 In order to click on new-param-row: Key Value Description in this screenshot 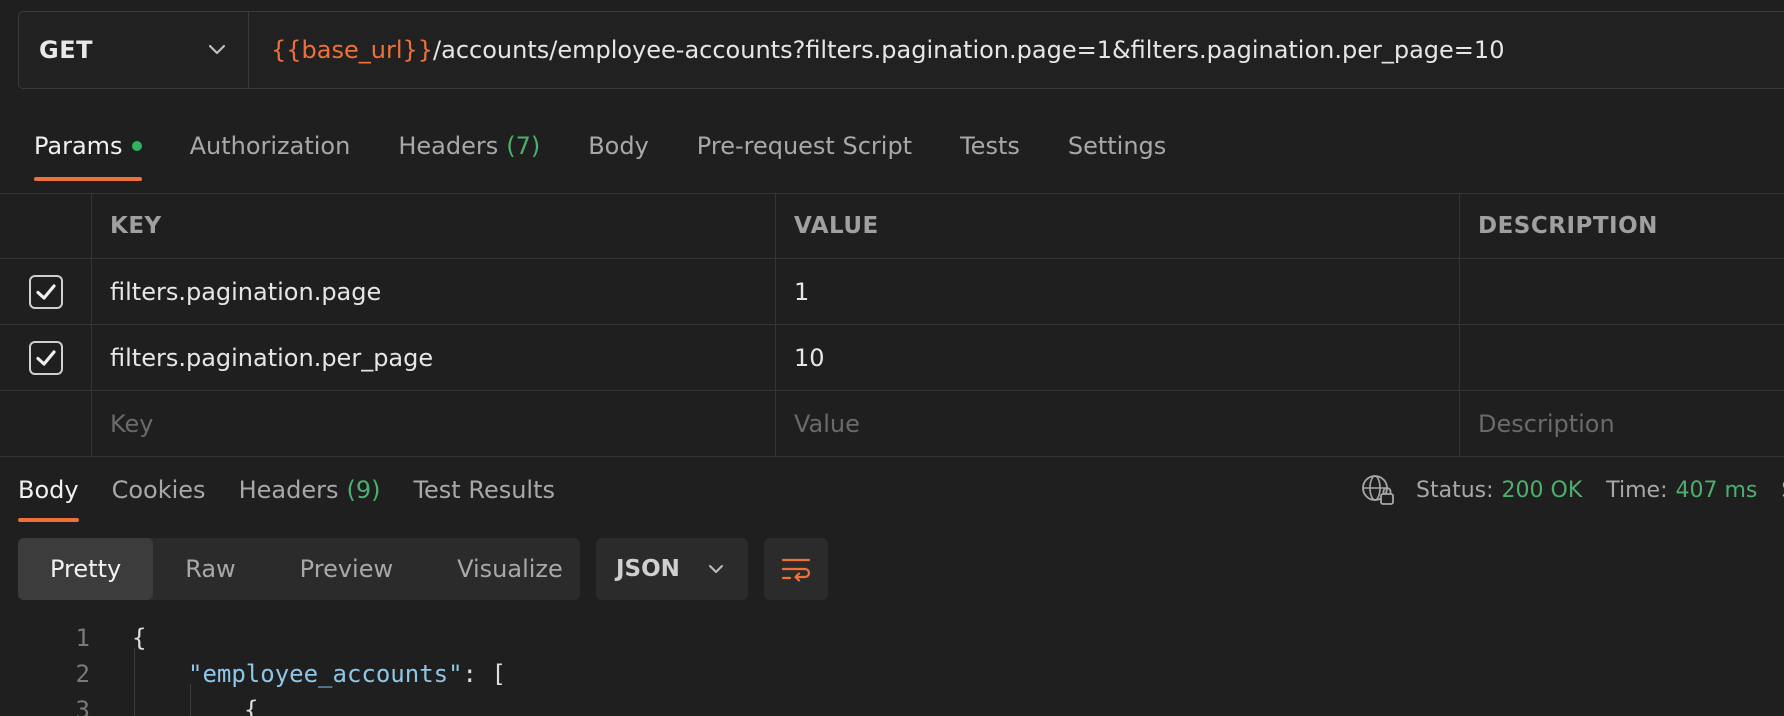, I will do `click(892, 424)`.